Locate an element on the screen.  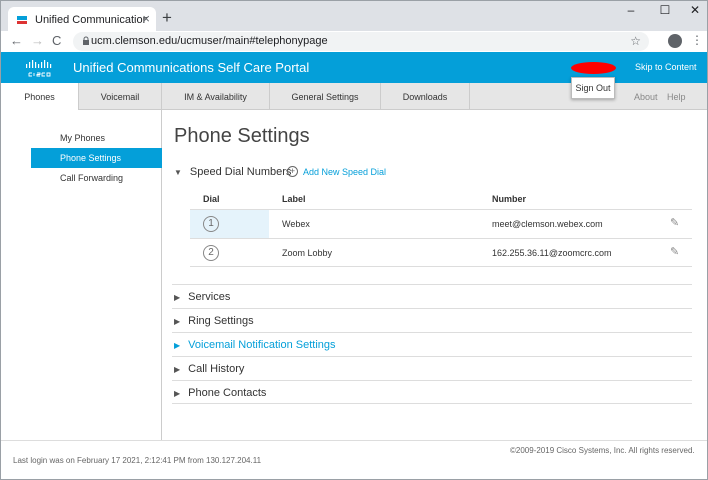
add-speed-dial-link: + Add New Speed Dial is located at coordinates (336, 171).